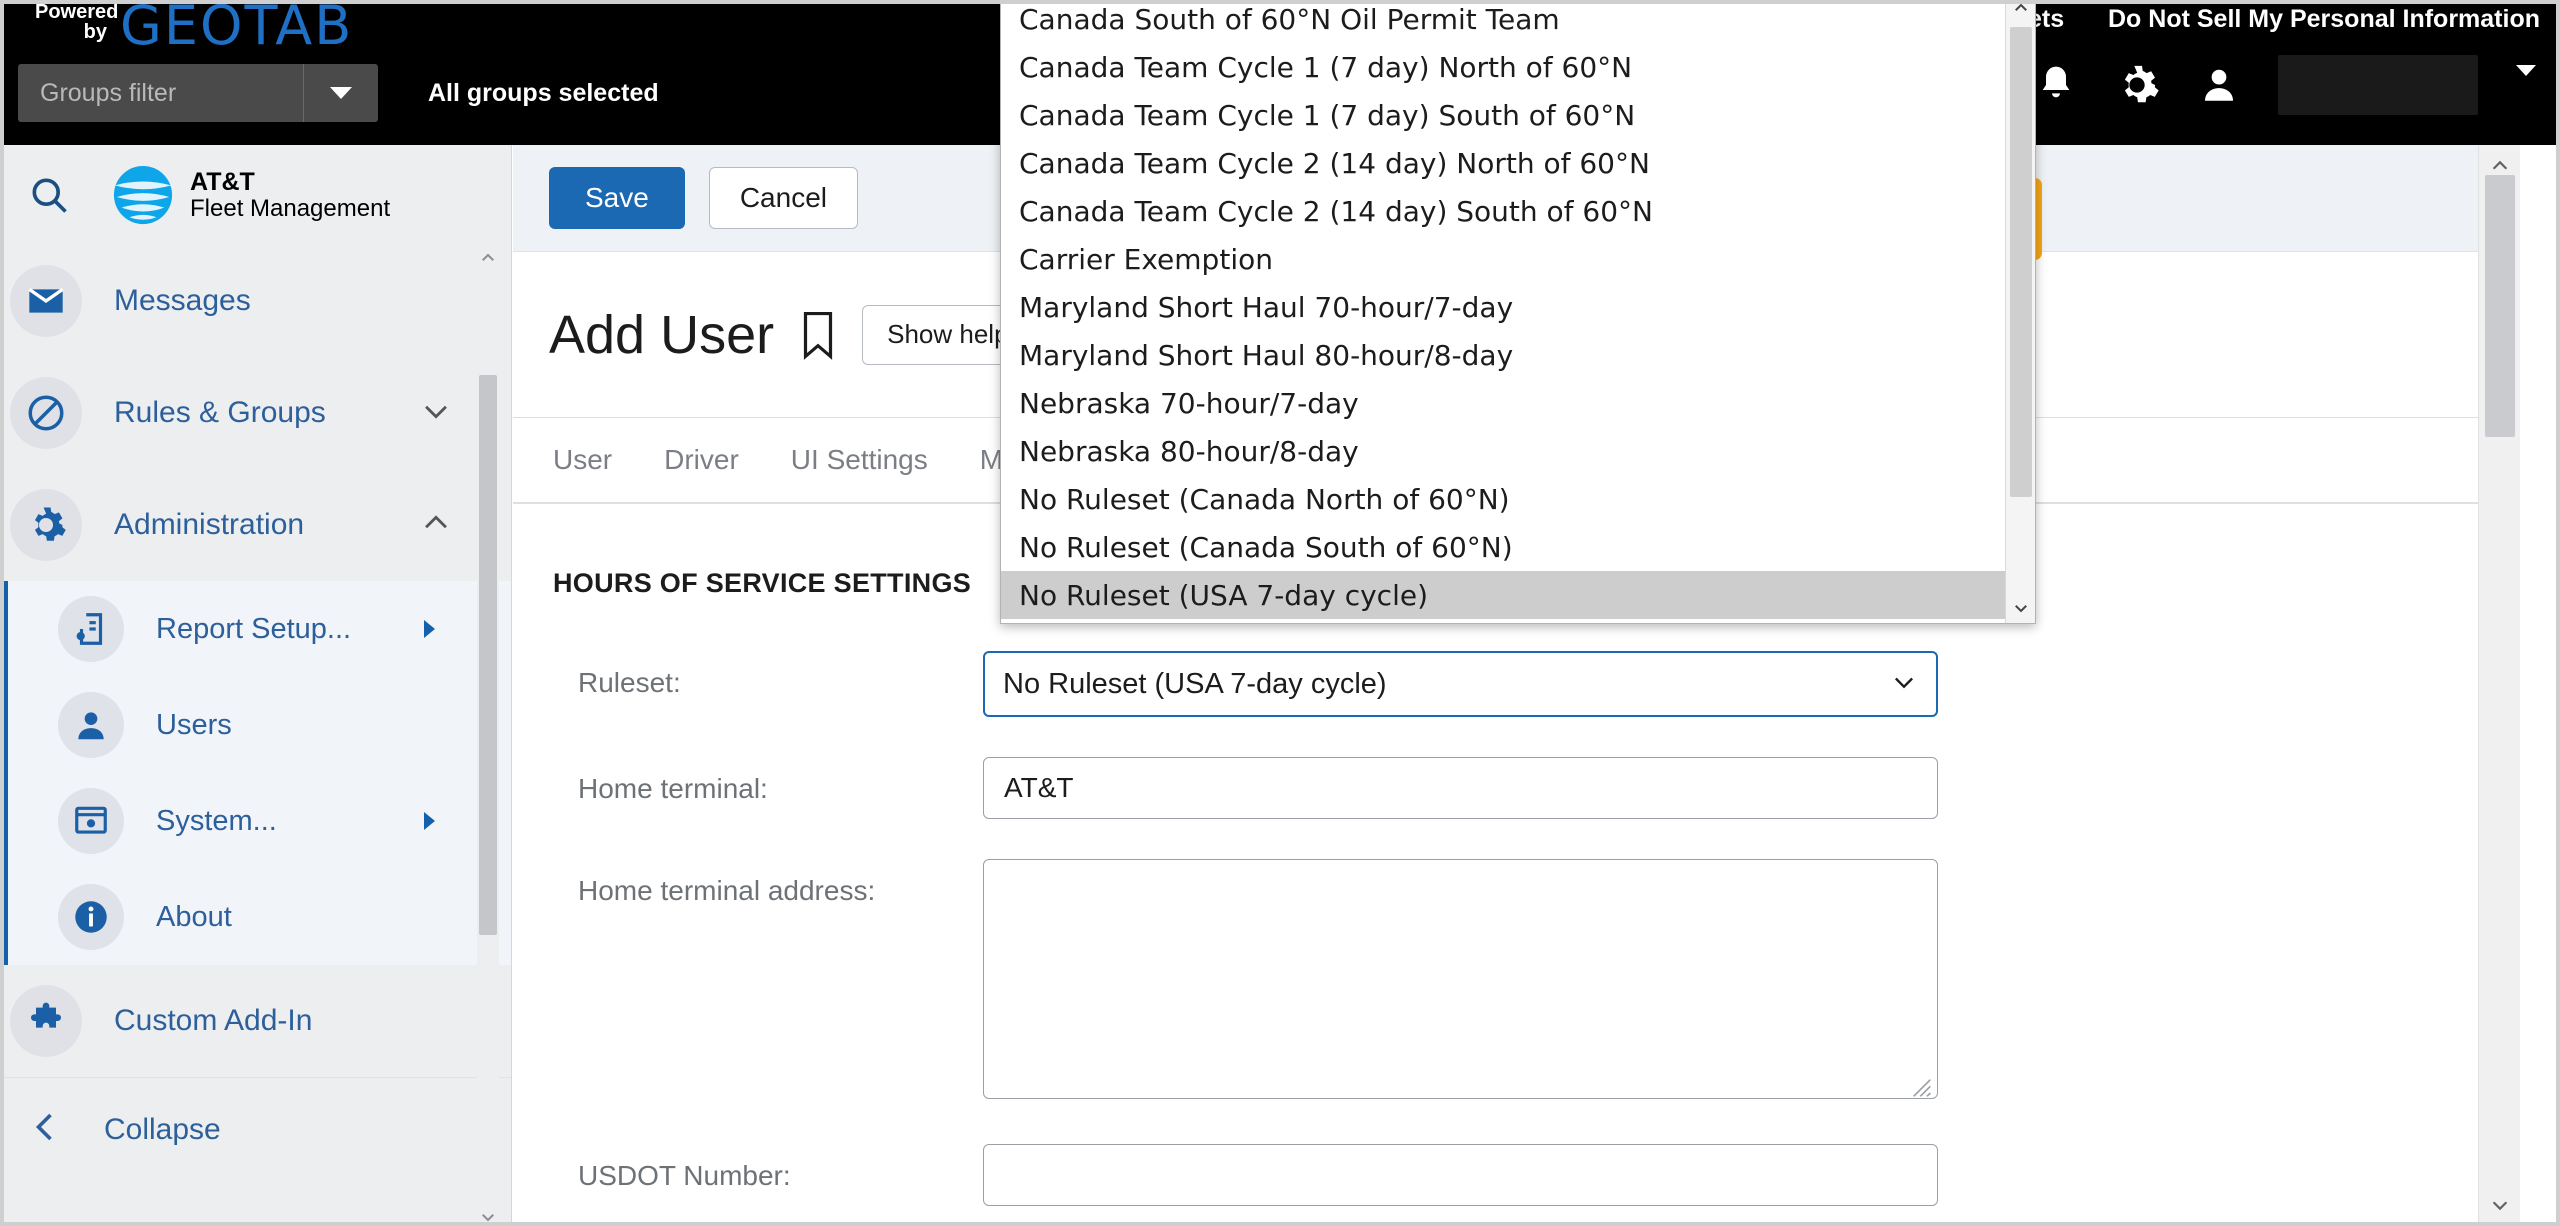 This screenshot has height=1226, width=2560. What do you see at coordinates (662, 334) in the screenshot?
I see `page-title: Add User` at bounding box center [662, 334].